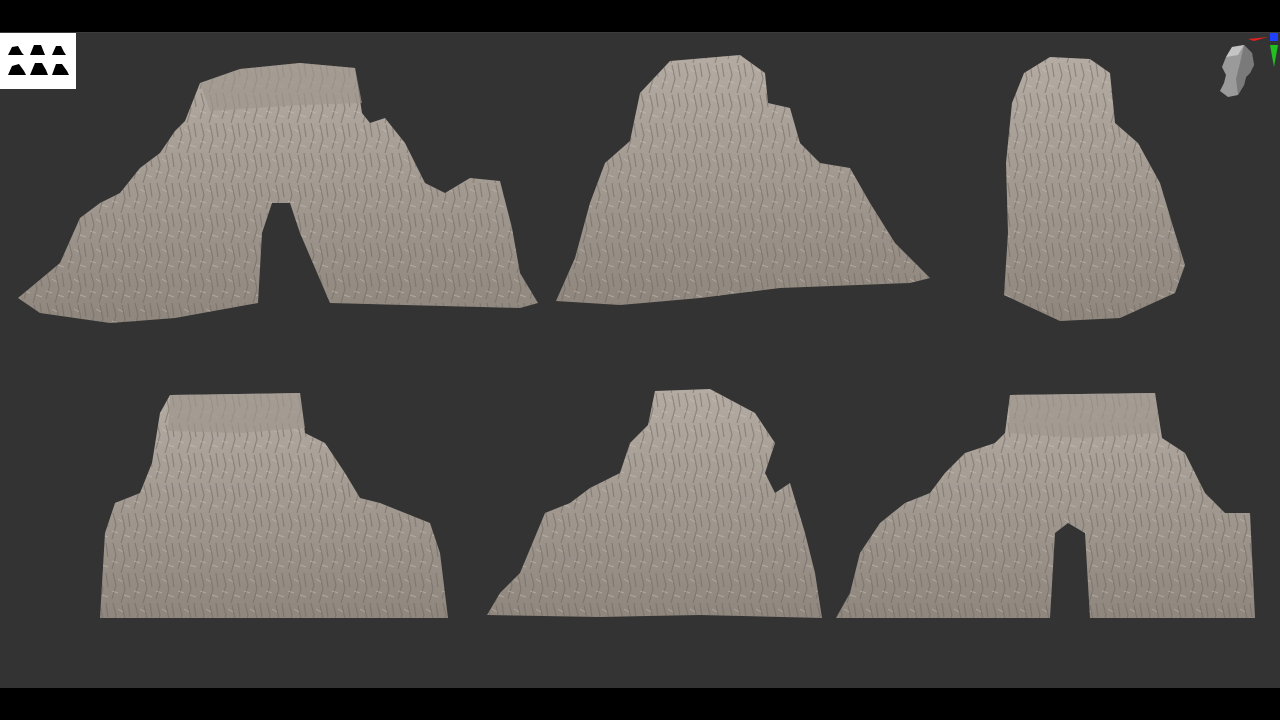 The width and height of the screenshot is (1280, 720). What do you see at coordinates (1274, 37) in the screenshot?
I see `z-axis-box-icon` at bounding box center [1274, 37].